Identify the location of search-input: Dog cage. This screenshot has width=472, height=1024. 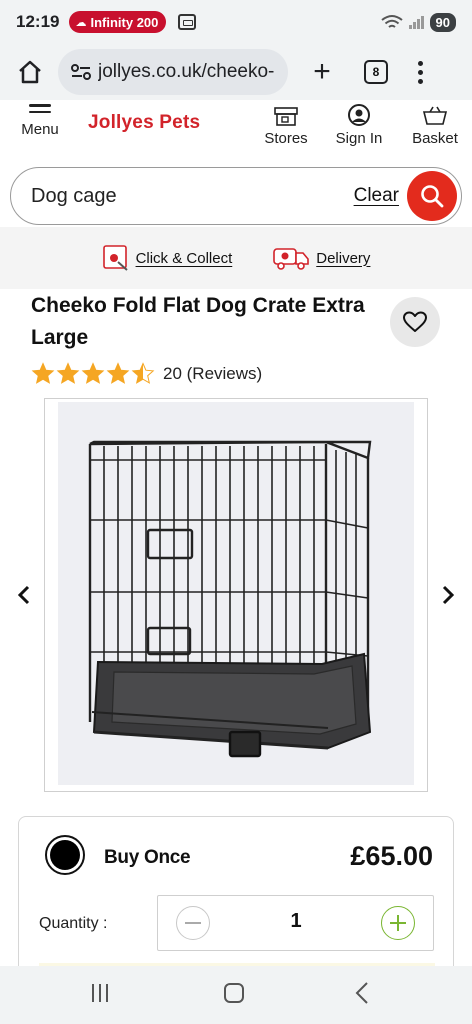
(74, 196).